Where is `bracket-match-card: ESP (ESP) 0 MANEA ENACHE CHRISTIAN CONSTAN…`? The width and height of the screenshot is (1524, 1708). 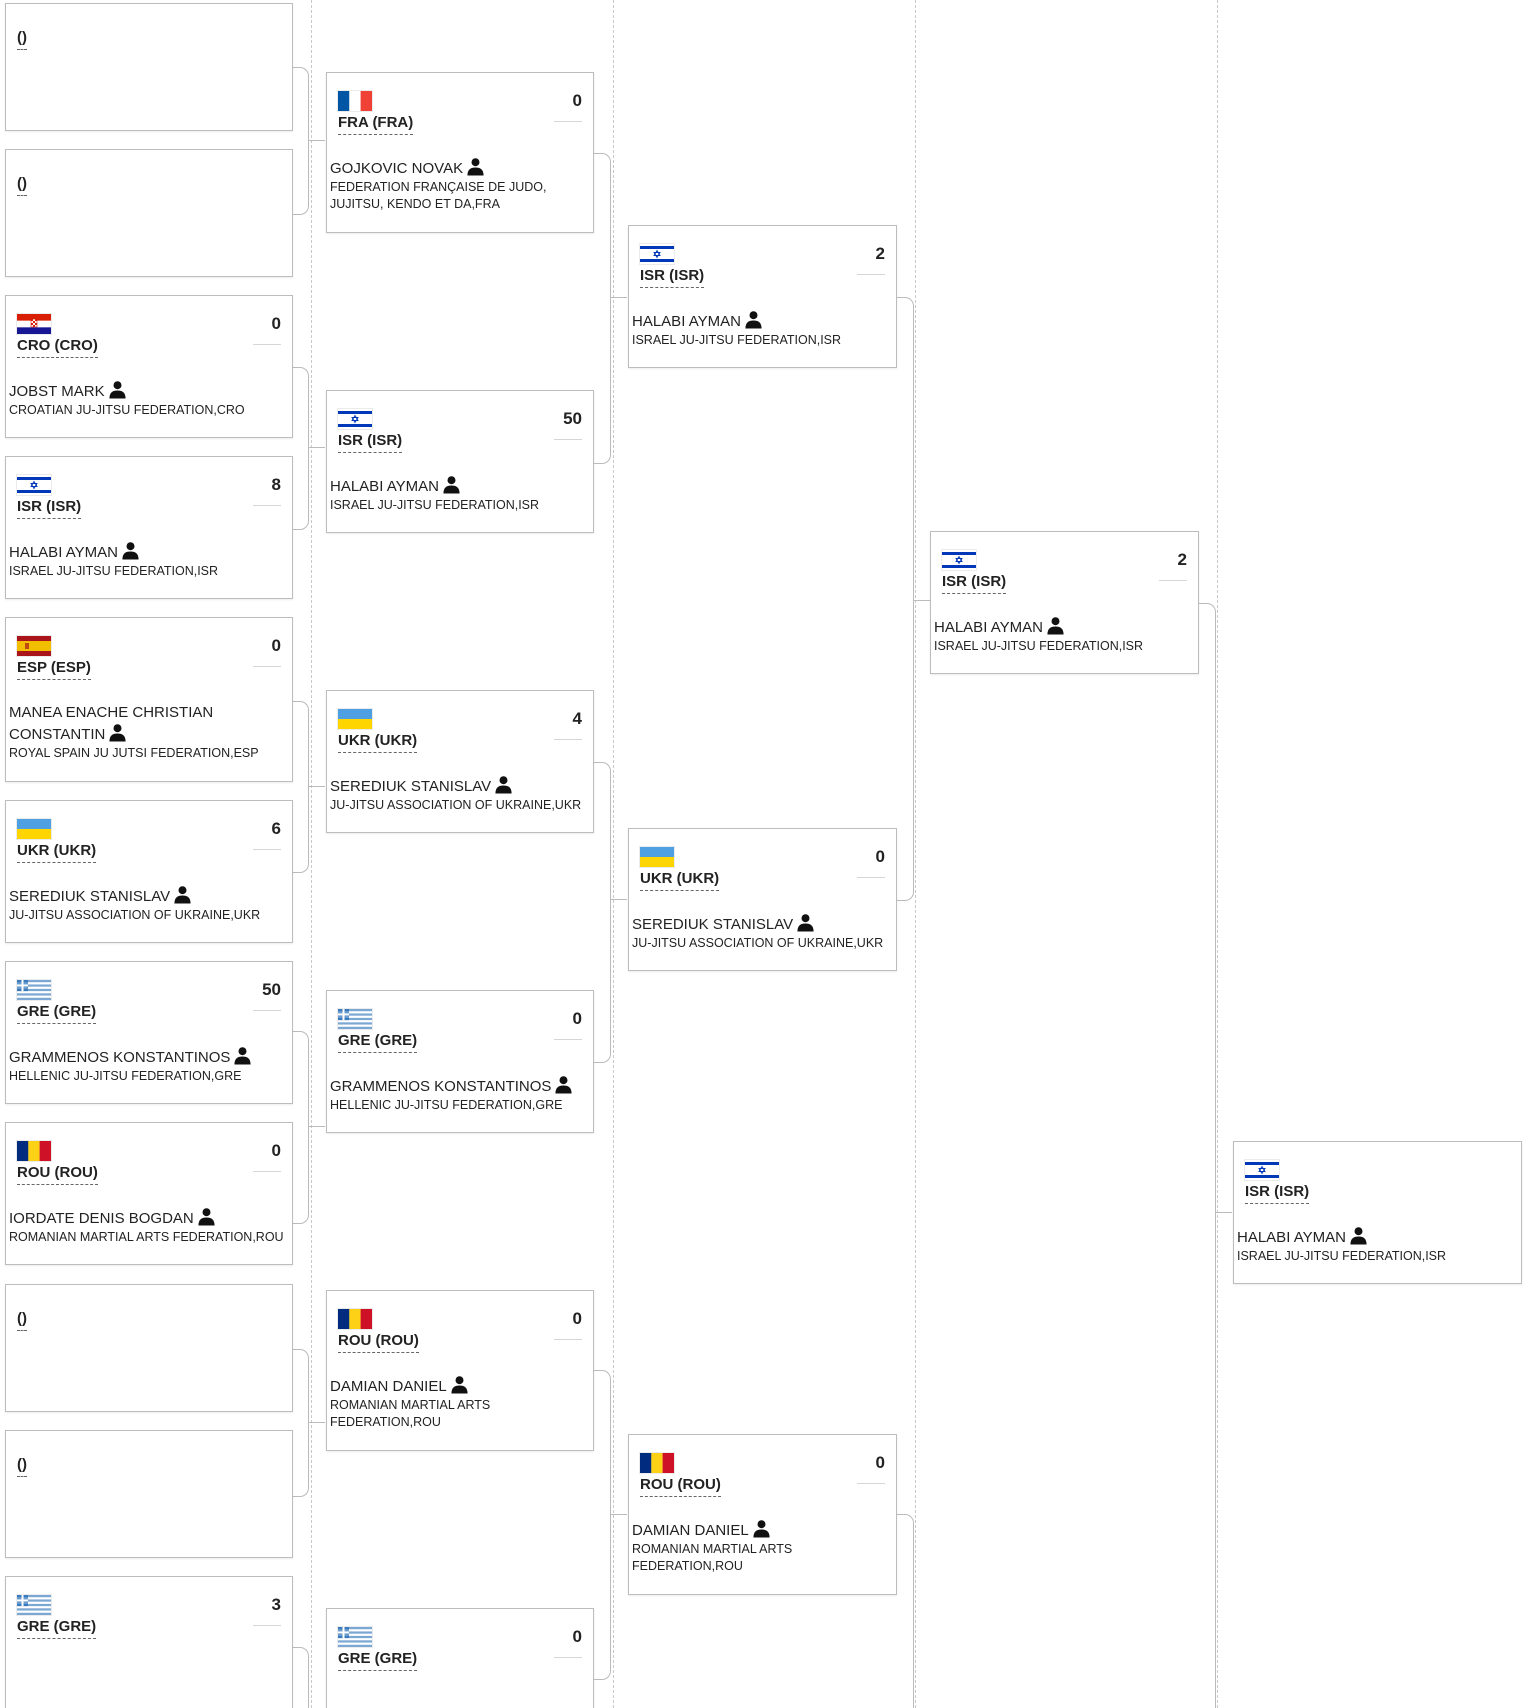 bracket-match-card: ESP (ESP) 0 MANEA ENACHE CHRISTIAN CONSTAN… is located at coordinates (149, 699).